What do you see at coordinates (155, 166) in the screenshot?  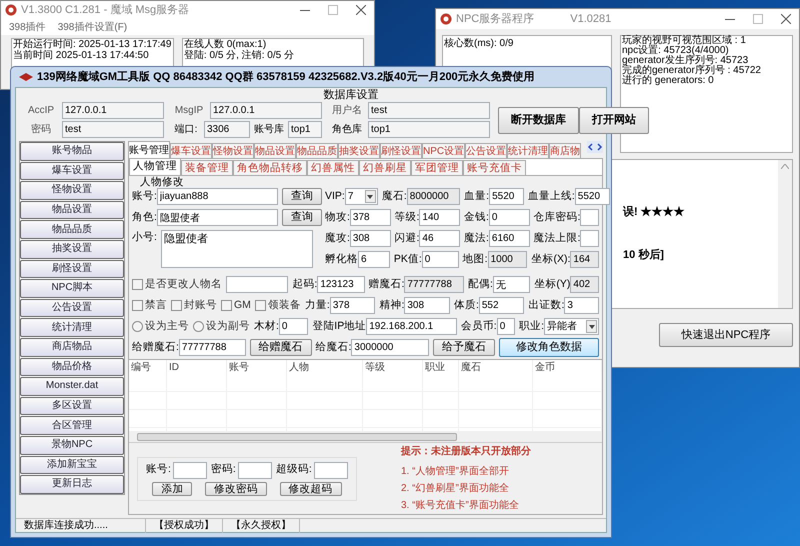 I see `tab: 人物管理` at bounding box center [155, 166].